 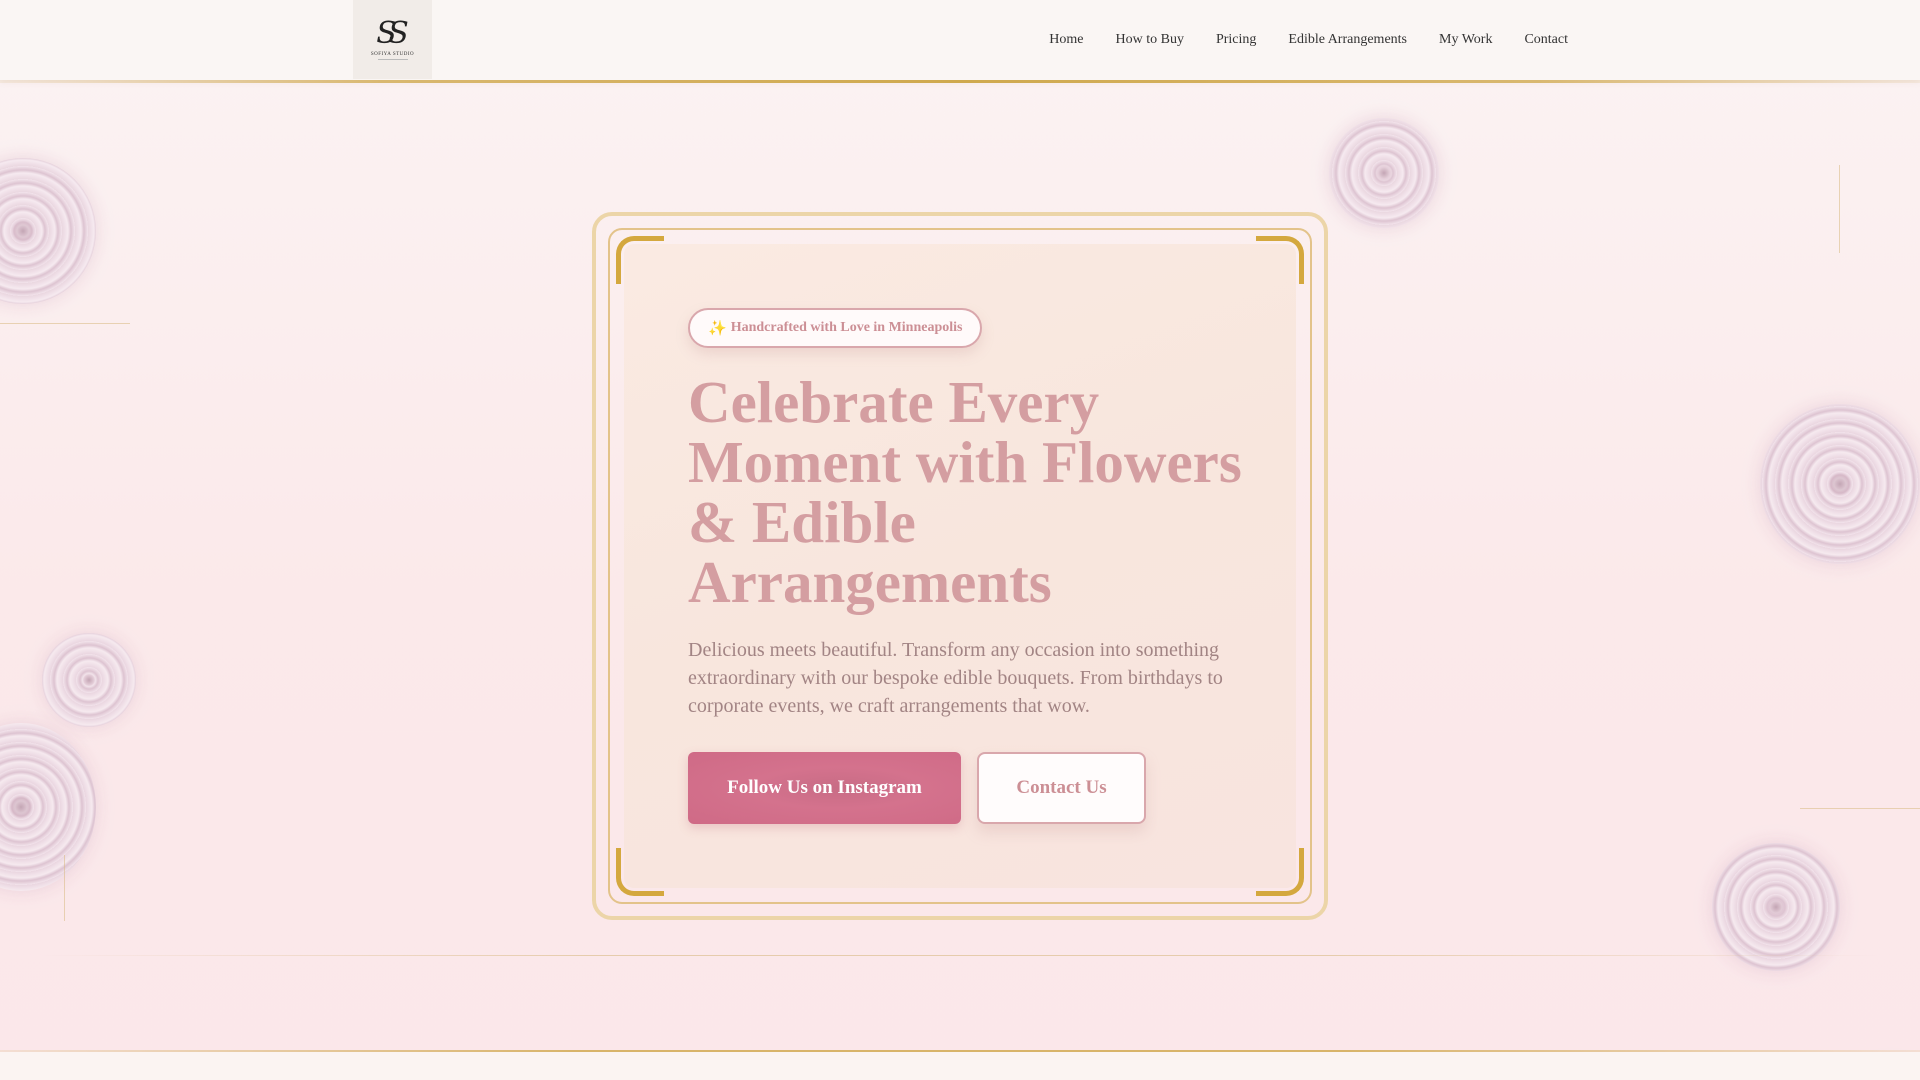 What do you see at coordinates (960, 81) in the screenshot?
I see `header-gold-divider` at bounding box center [960, 81].